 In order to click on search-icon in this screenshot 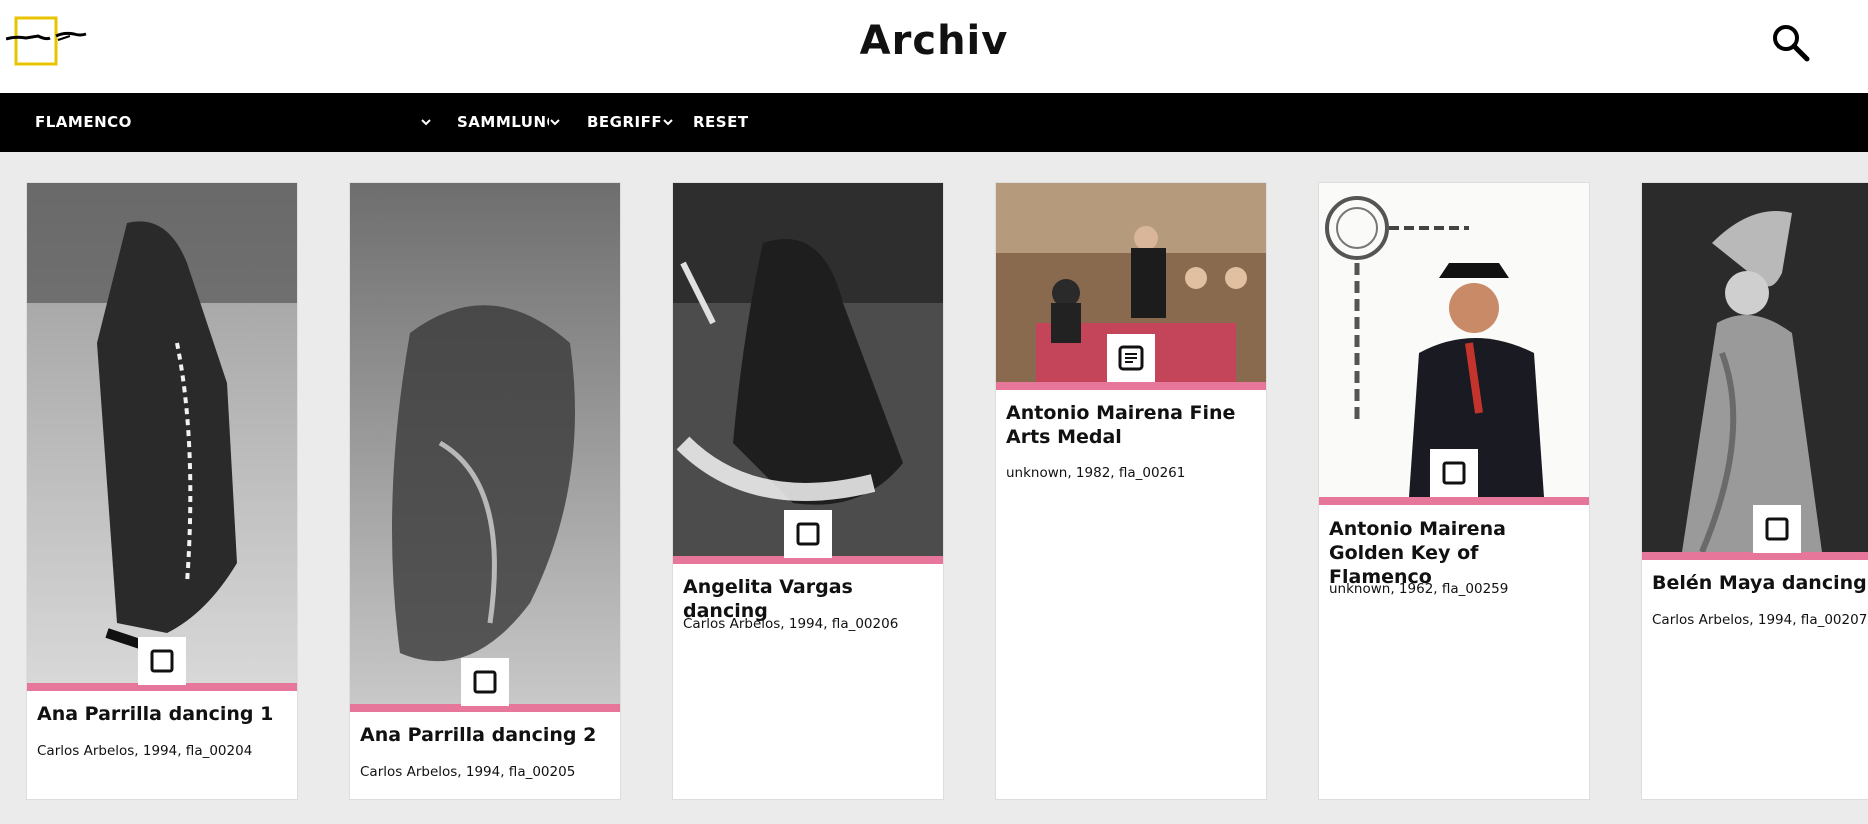, I will do `click(1791, 43)`.